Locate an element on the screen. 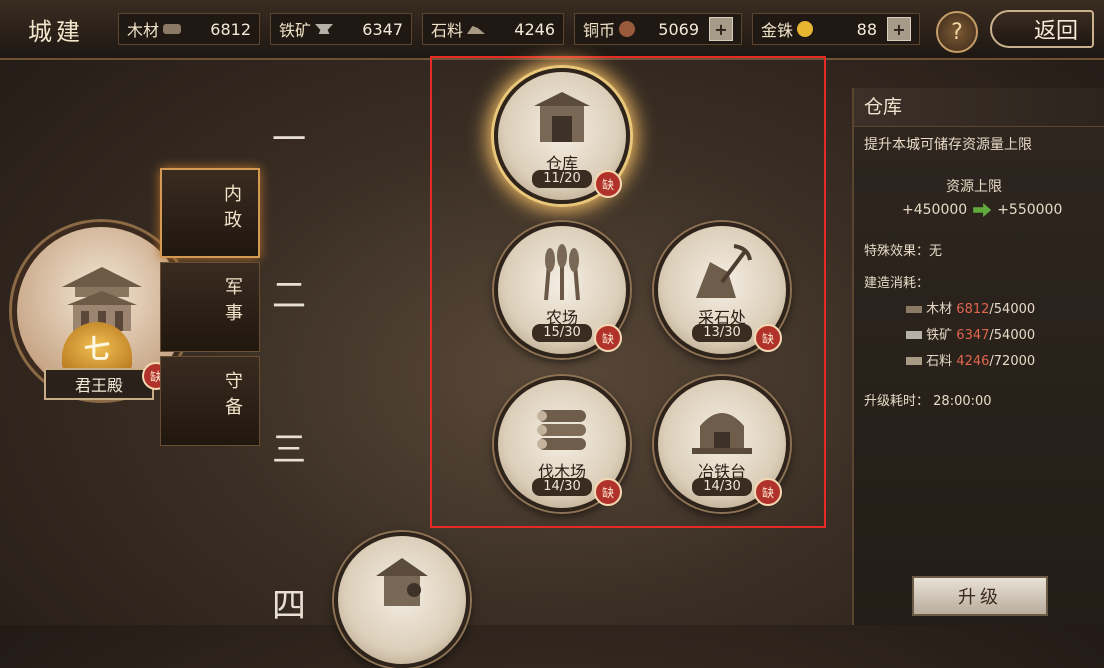 Image resolution: width=1104 pixels, height=668 pixels. warehouse-icon is located at coordinates (562, 117).